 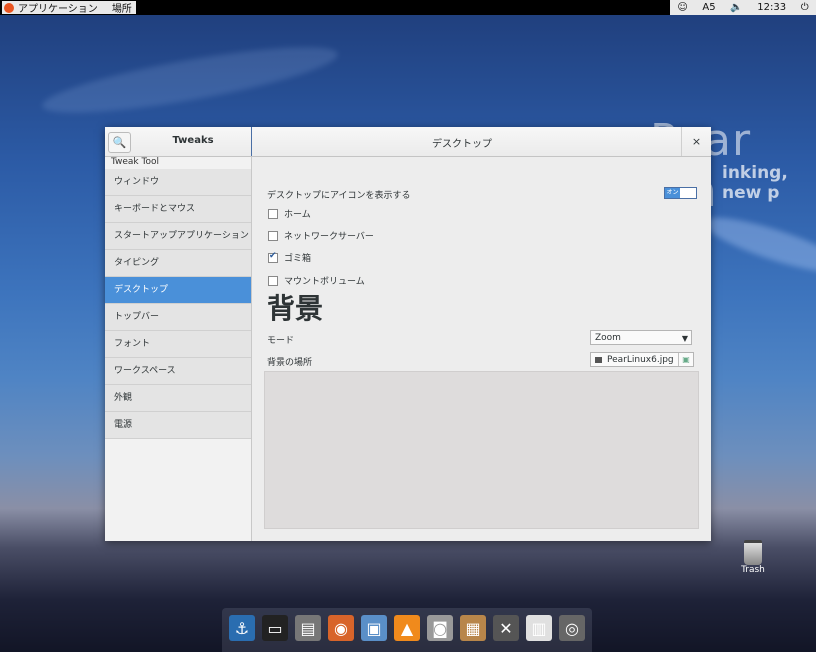 I want to click on search-icon: 🔍, so click(x=119, y=142).